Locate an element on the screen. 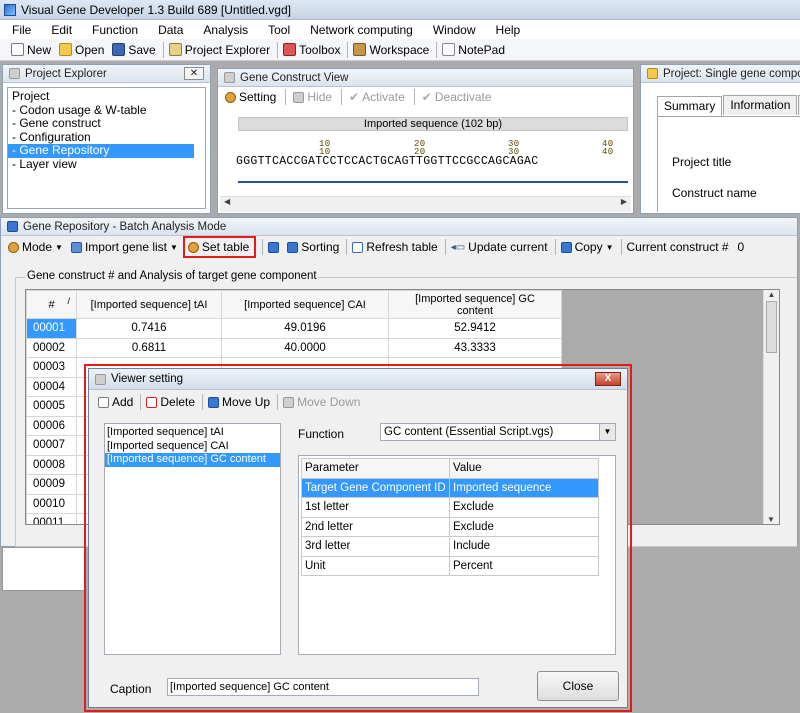 This screenshot has width=800, height=713. tree-item-gene-repository: - Gene Repository is located at coordinates (101, 150).